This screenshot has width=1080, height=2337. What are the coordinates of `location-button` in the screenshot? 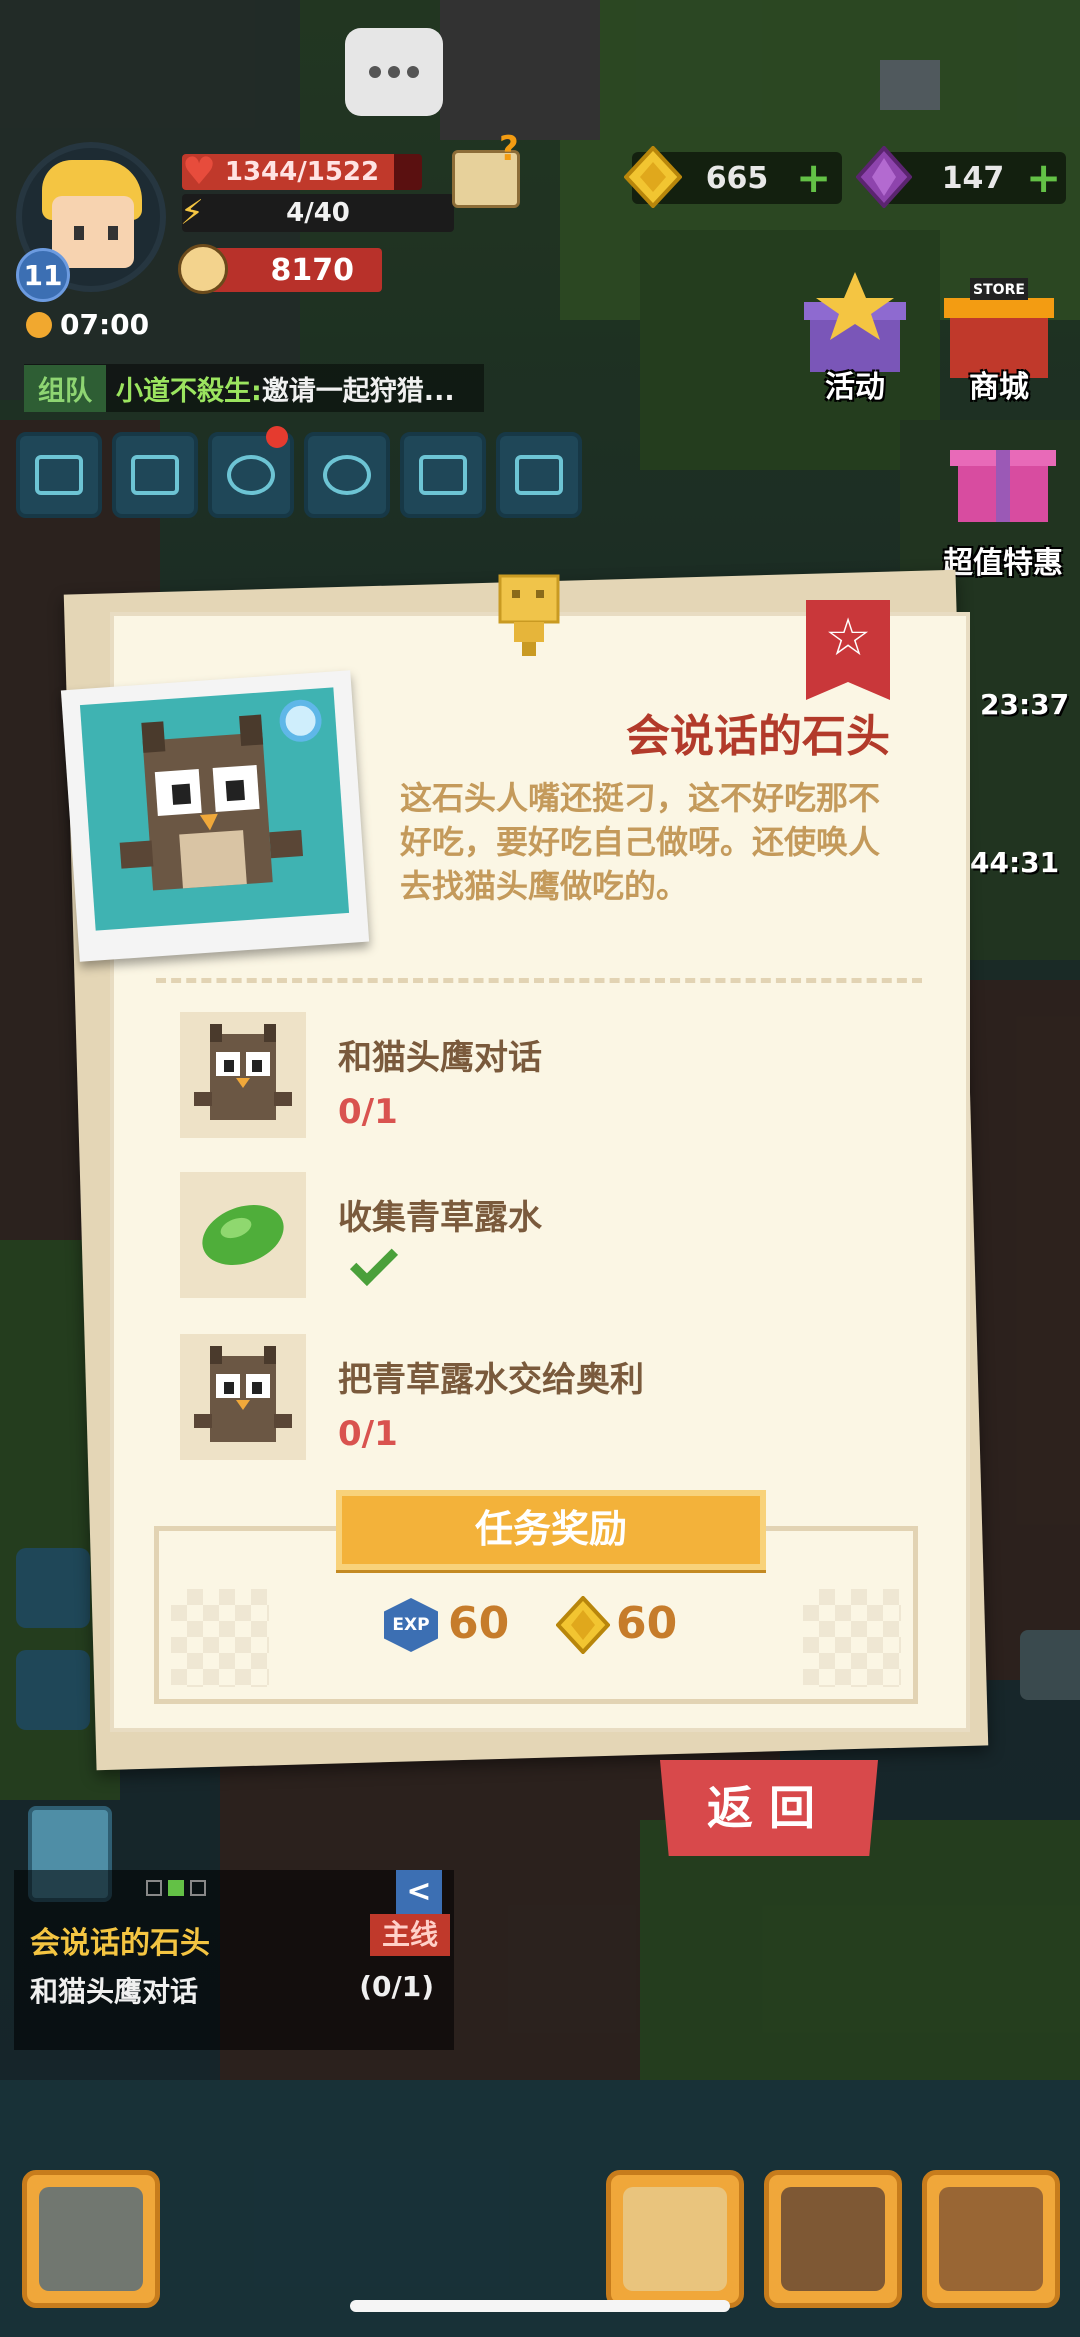 It's located at (53, 1690).